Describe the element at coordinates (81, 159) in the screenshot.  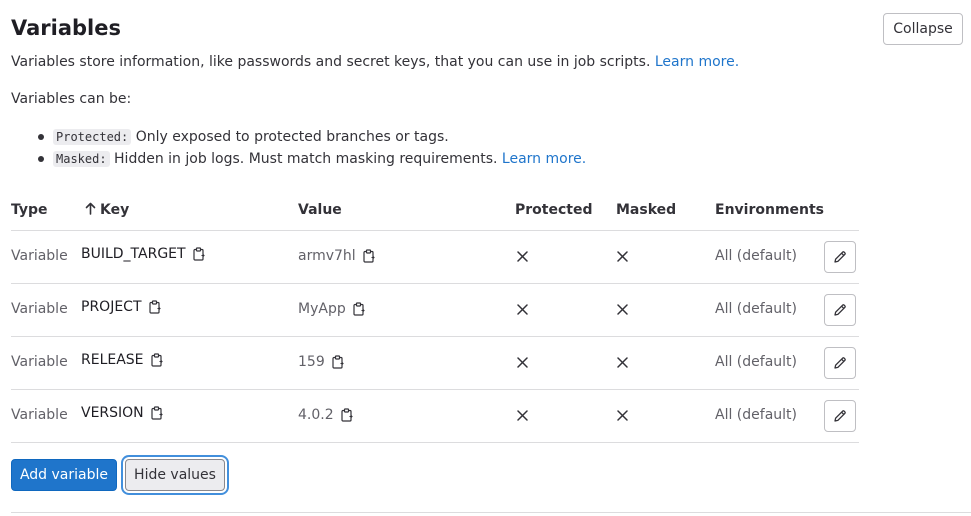
I see `masked-code: Masked:` at that location.